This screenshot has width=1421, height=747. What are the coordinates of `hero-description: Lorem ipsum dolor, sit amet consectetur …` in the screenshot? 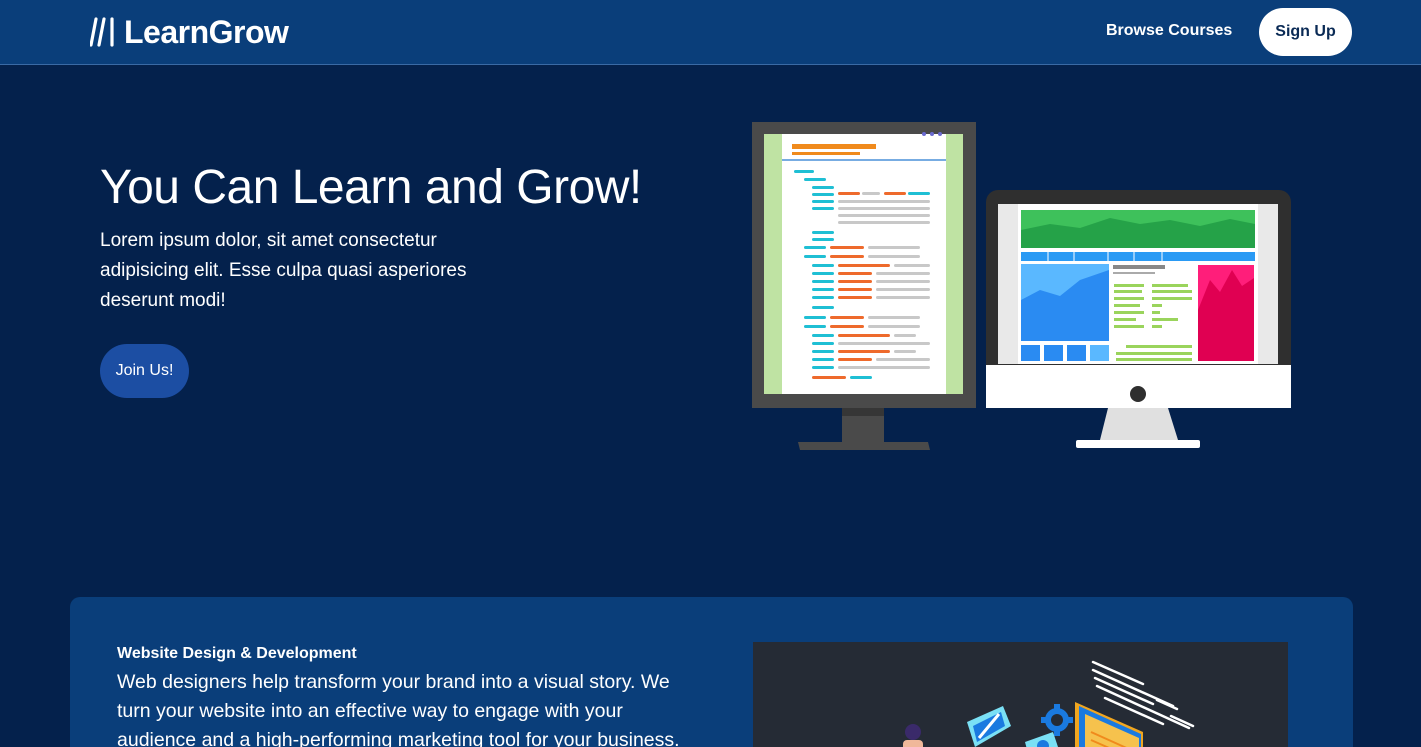 It's located at (283, 270).